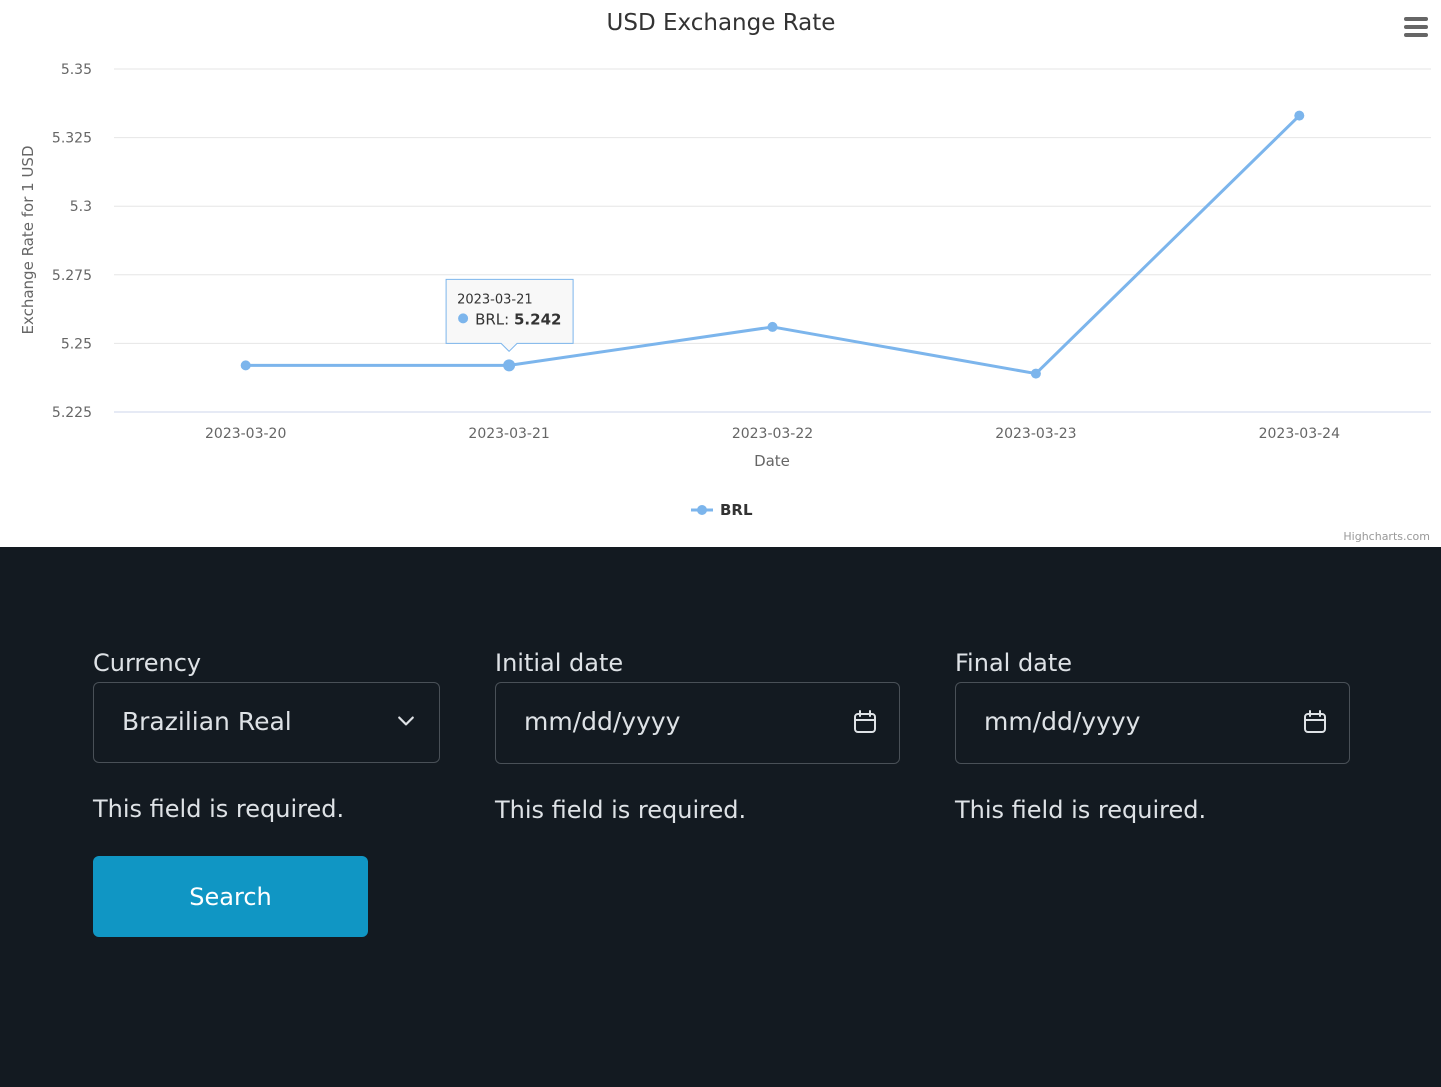  I want to click on y-axis-title: Exchange Rate for 1 USD, so click(28, 240).